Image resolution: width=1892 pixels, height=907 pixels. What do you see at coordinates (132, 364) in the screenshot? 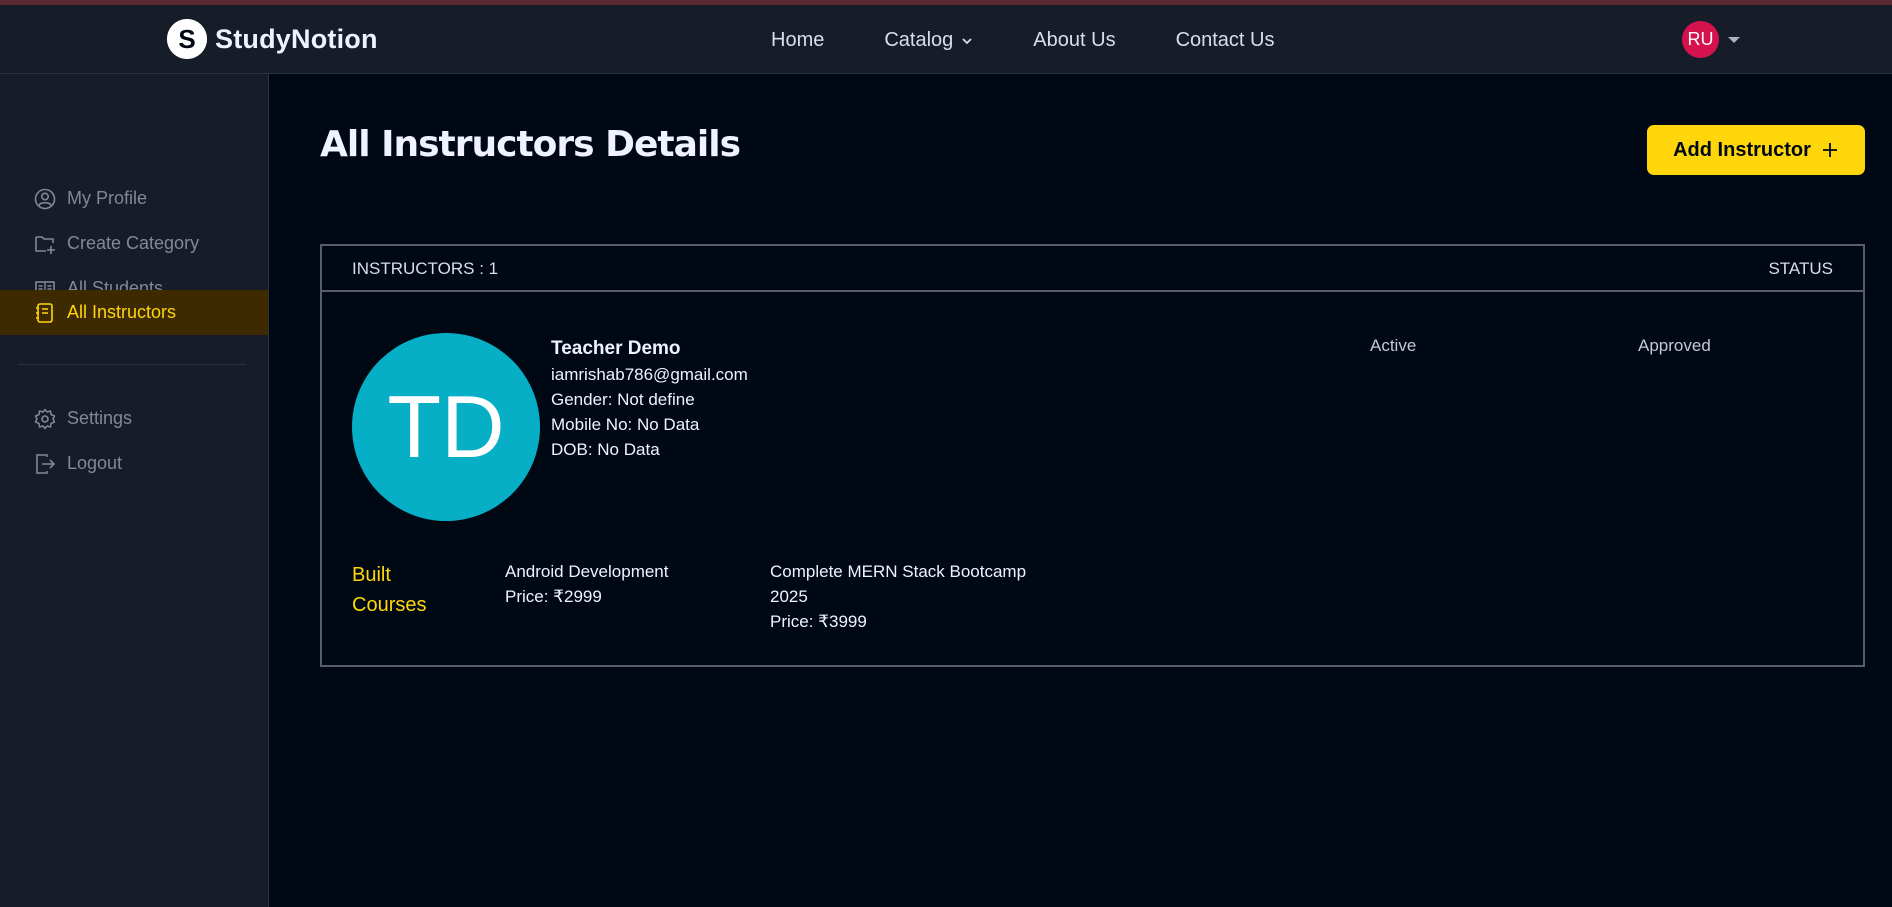
I see `sidebar-divider` at bounding box center [132, 364].